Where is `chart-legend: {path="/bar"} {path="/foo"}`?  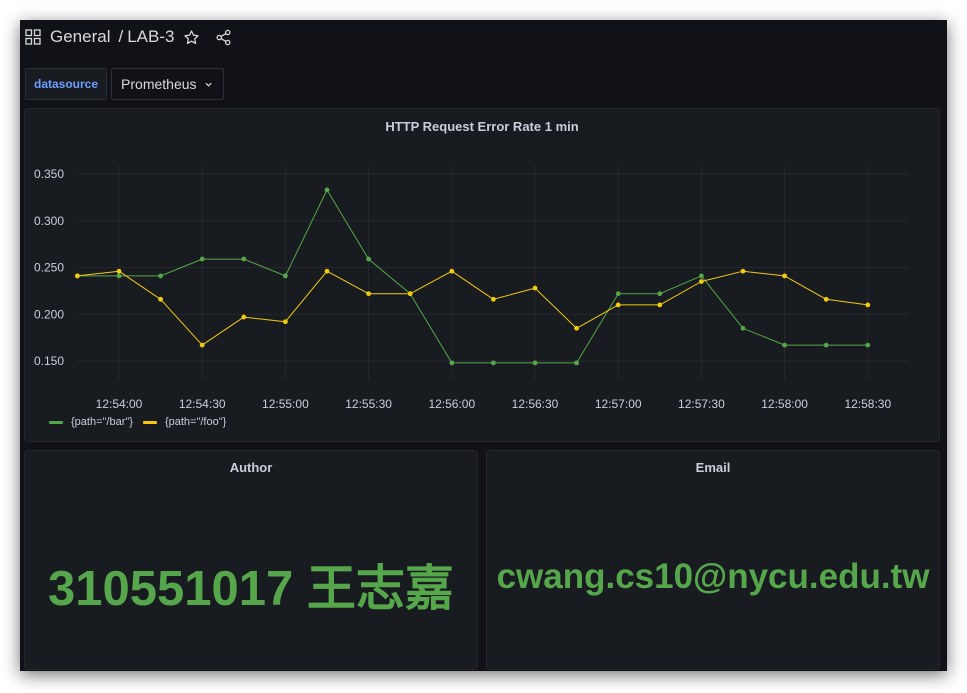 chart-legend: {path="/bar"} {path="/foo"} is located at coordinates (142, 422).